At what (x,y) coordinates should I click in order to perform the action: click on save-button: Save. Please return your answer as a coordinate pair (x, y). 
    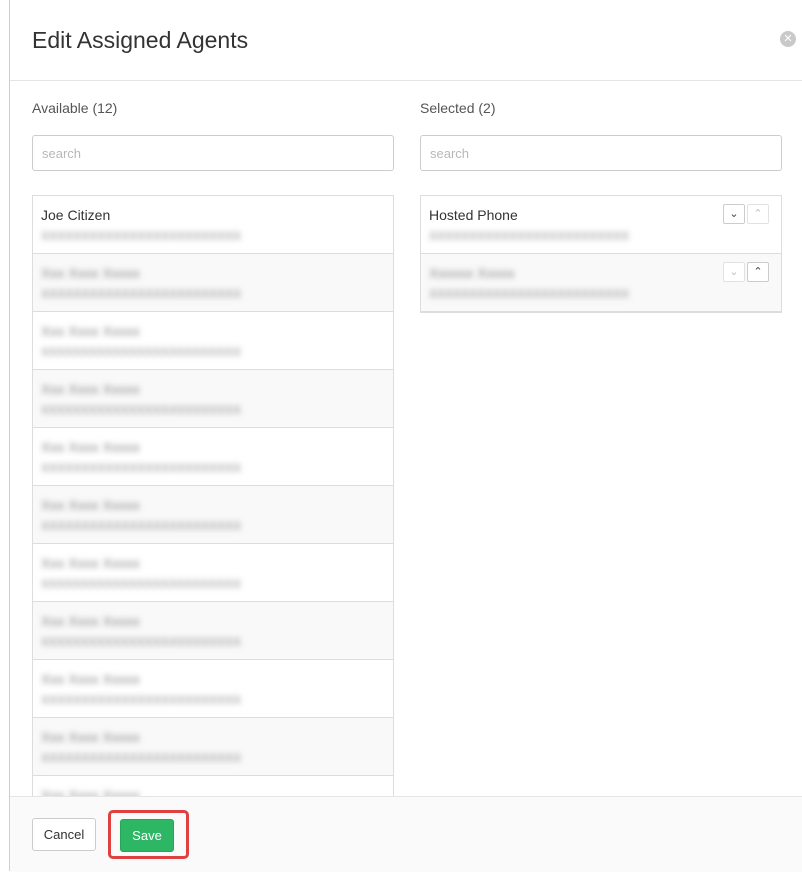
    Looking at the image, I should click on (147, 835).